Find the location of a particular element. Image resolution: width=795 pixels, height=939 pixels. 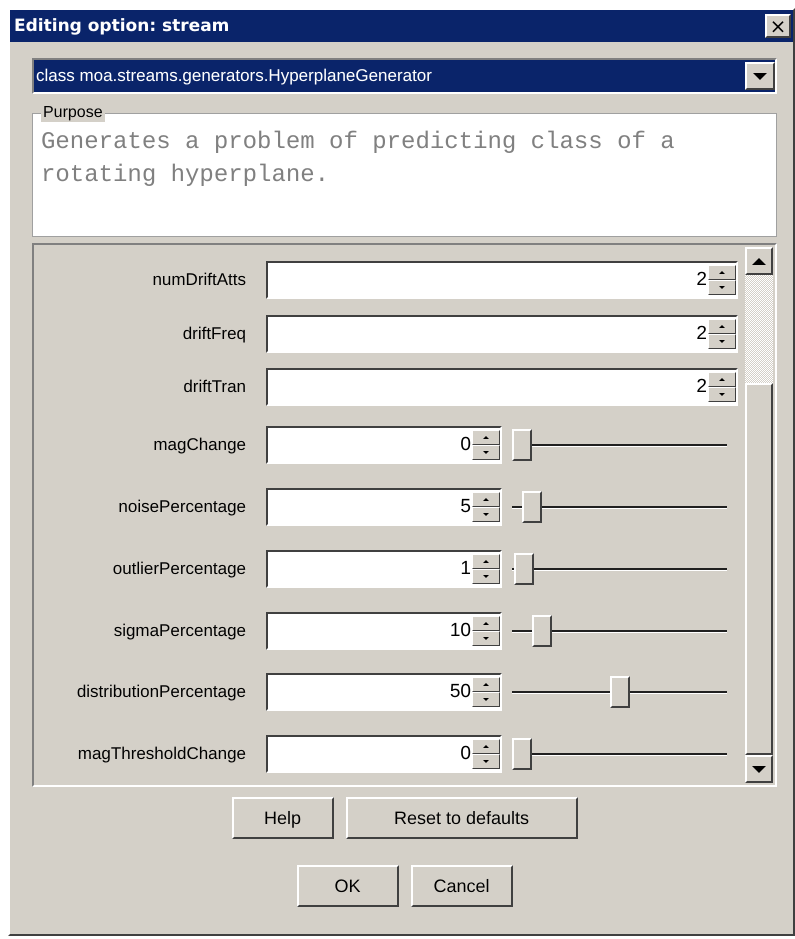

option-label: distributionPercentage is located at coordinates (161, 692).